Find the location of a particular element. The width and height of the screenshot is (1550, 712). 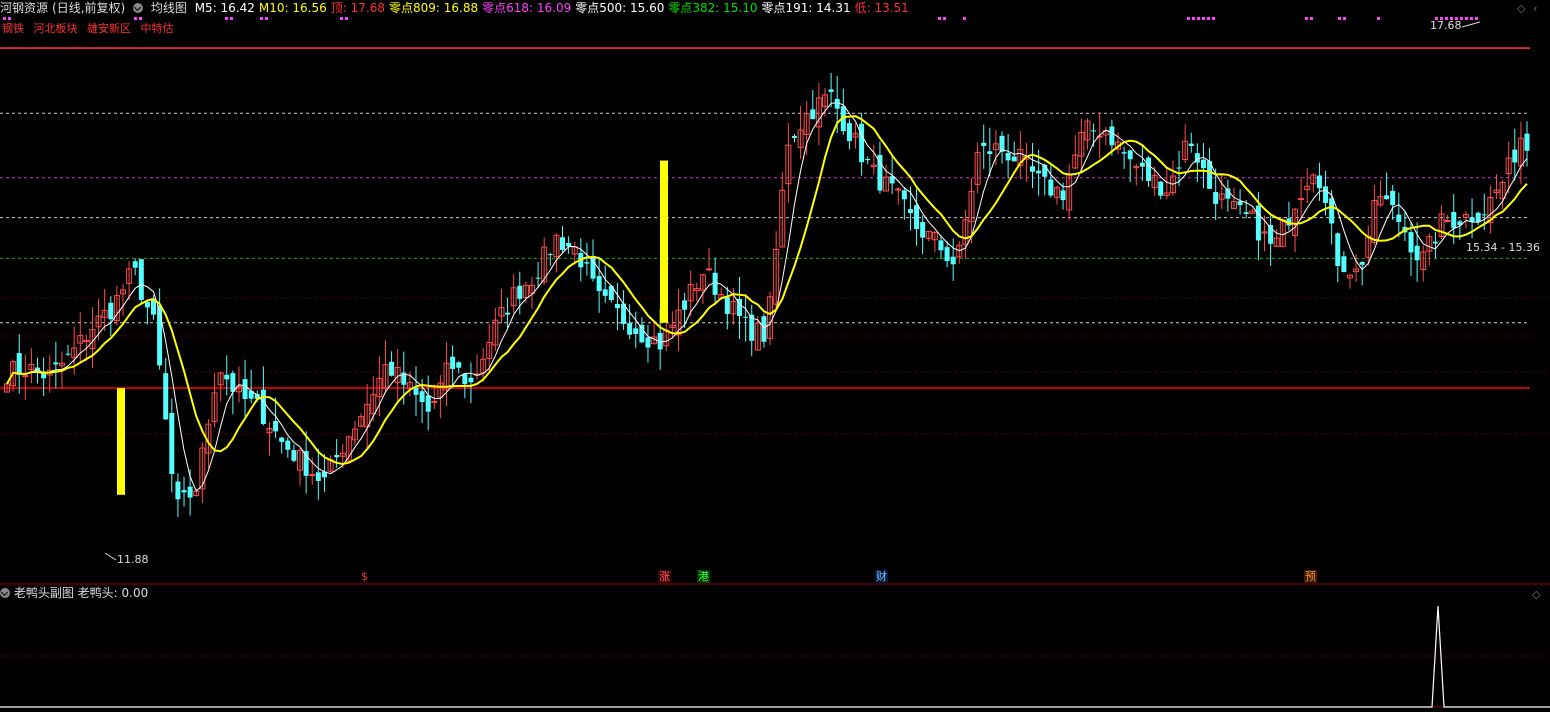

sub-chart-title: 老鸭头副图 is located at coordinates (44, 593).